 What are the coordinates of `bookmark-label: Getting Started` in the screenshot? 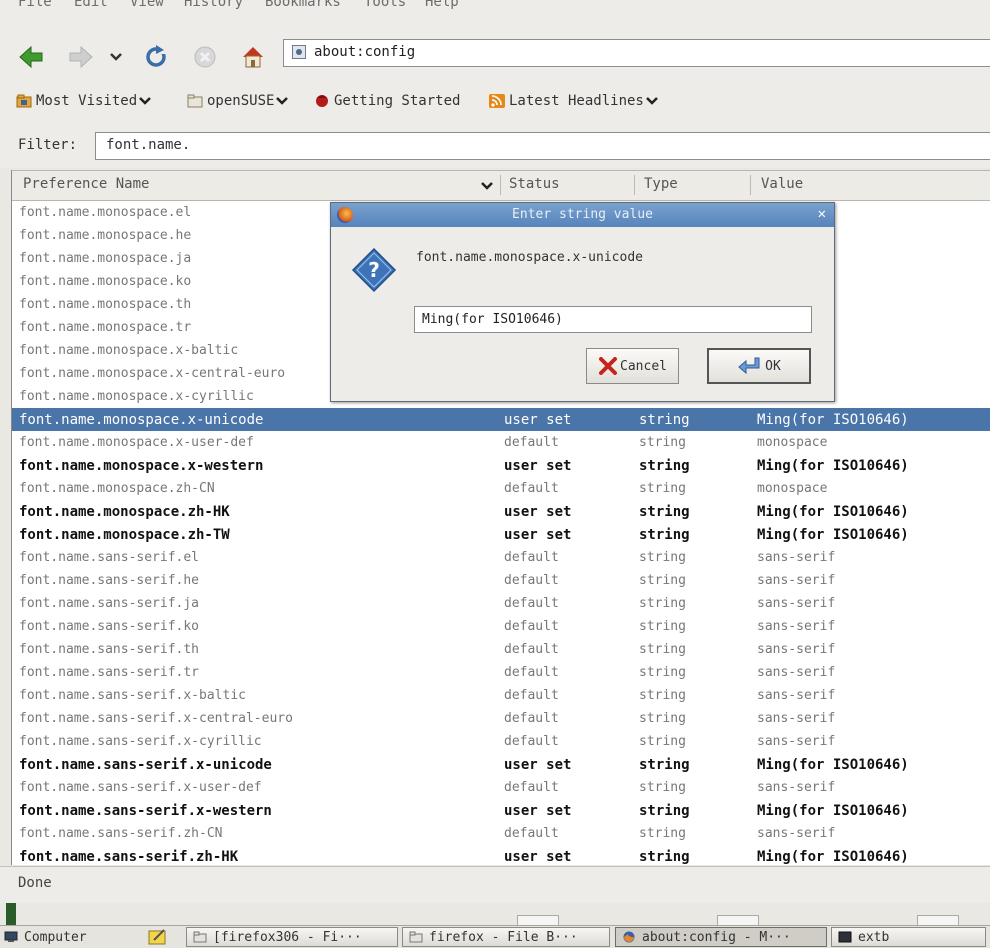 It's located at (397, 101).